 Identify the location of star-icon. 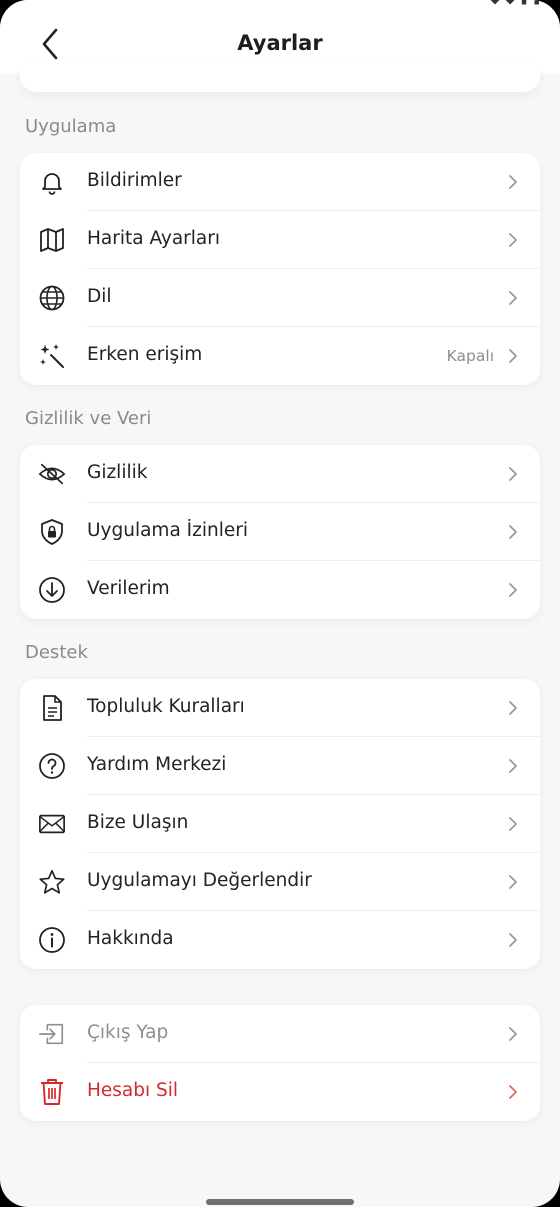
(52, 882).